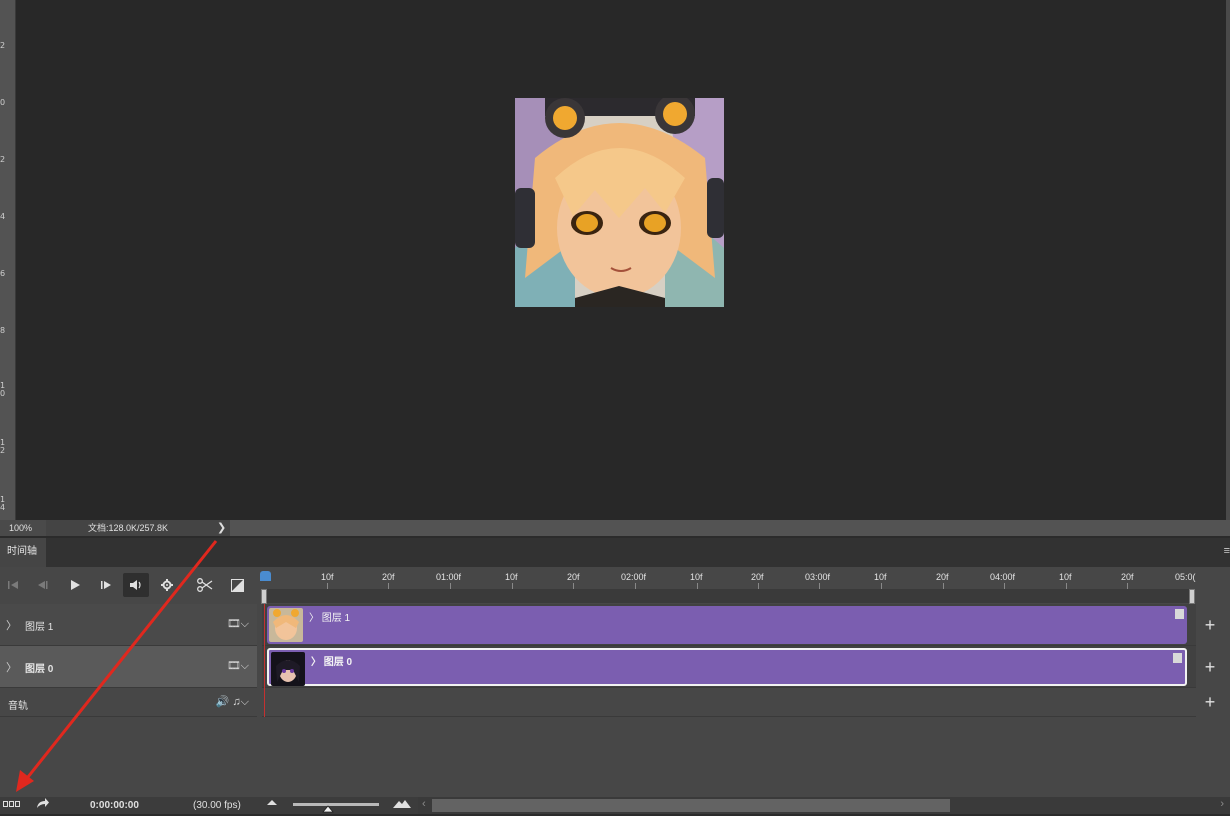  I want to click on audio-icon, so click(136, 585).